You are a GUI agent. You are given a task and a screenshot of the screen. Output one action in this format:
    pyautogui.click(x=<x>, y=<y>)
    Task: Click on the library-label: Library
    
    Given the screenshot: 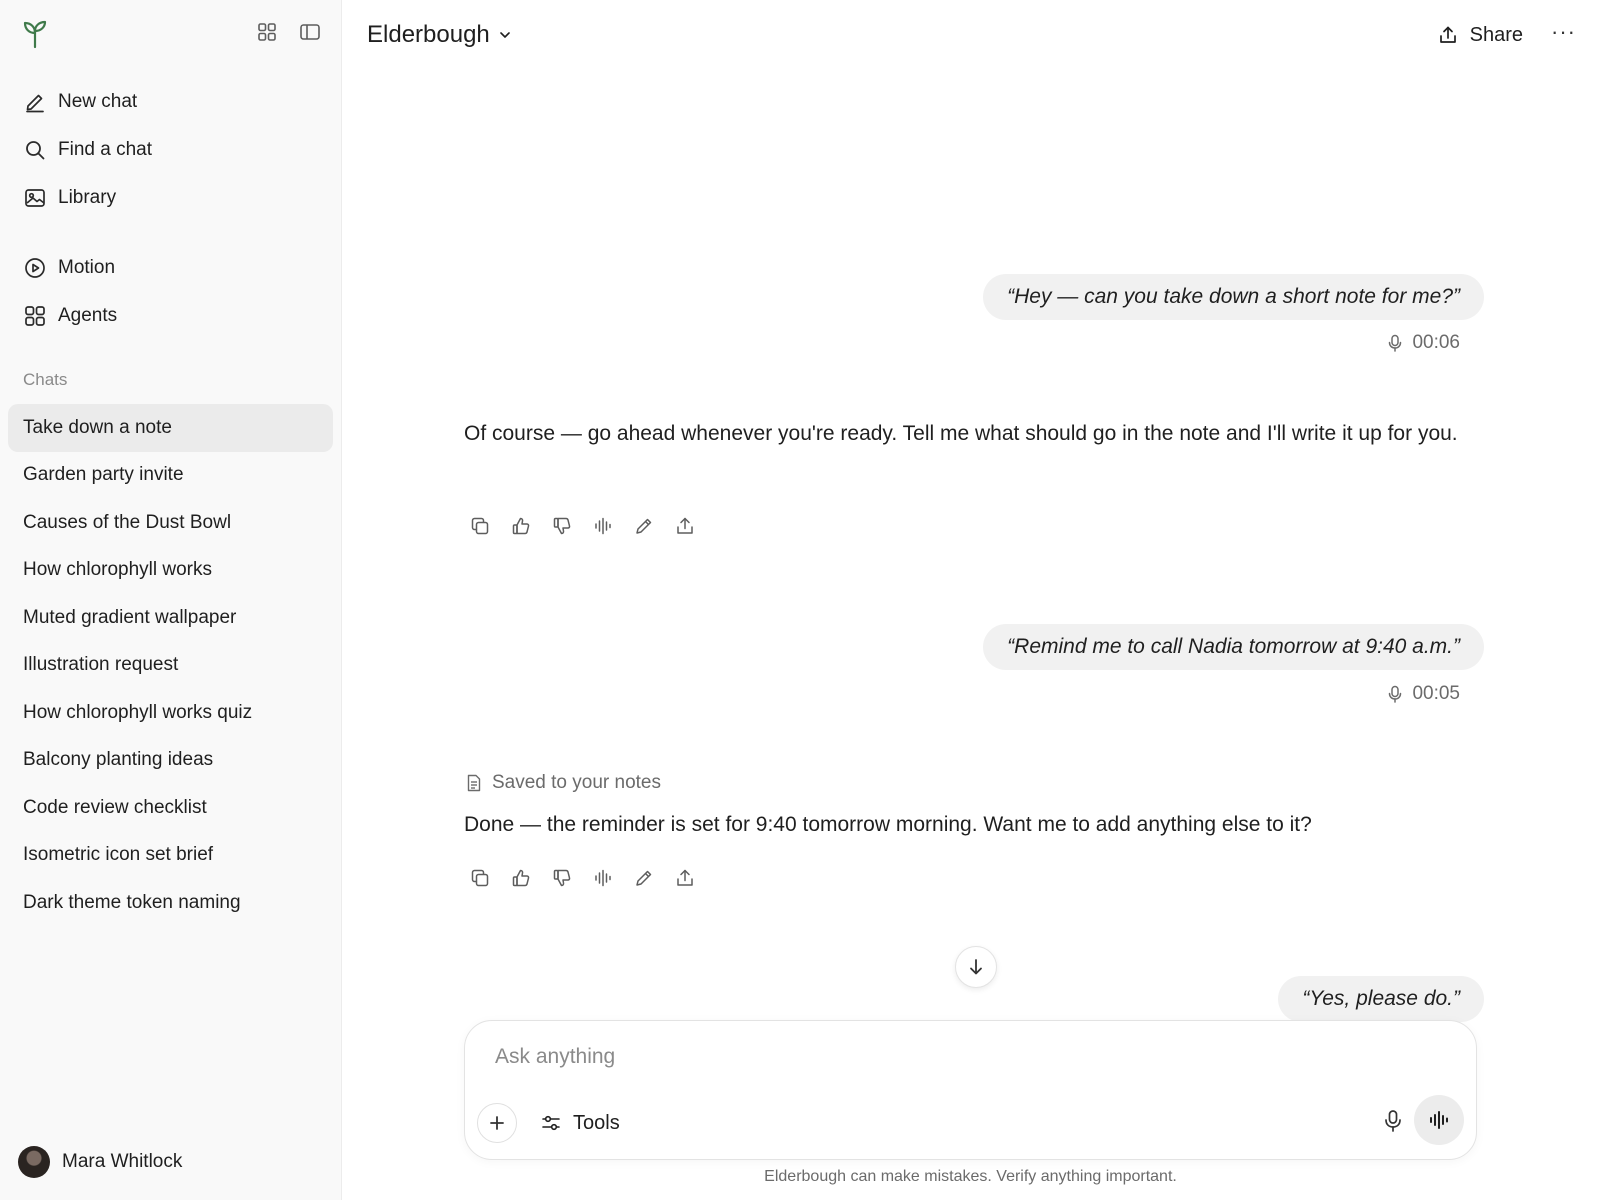 What is the action you would take?
    pyautogui.click(x=87, y=197)
    